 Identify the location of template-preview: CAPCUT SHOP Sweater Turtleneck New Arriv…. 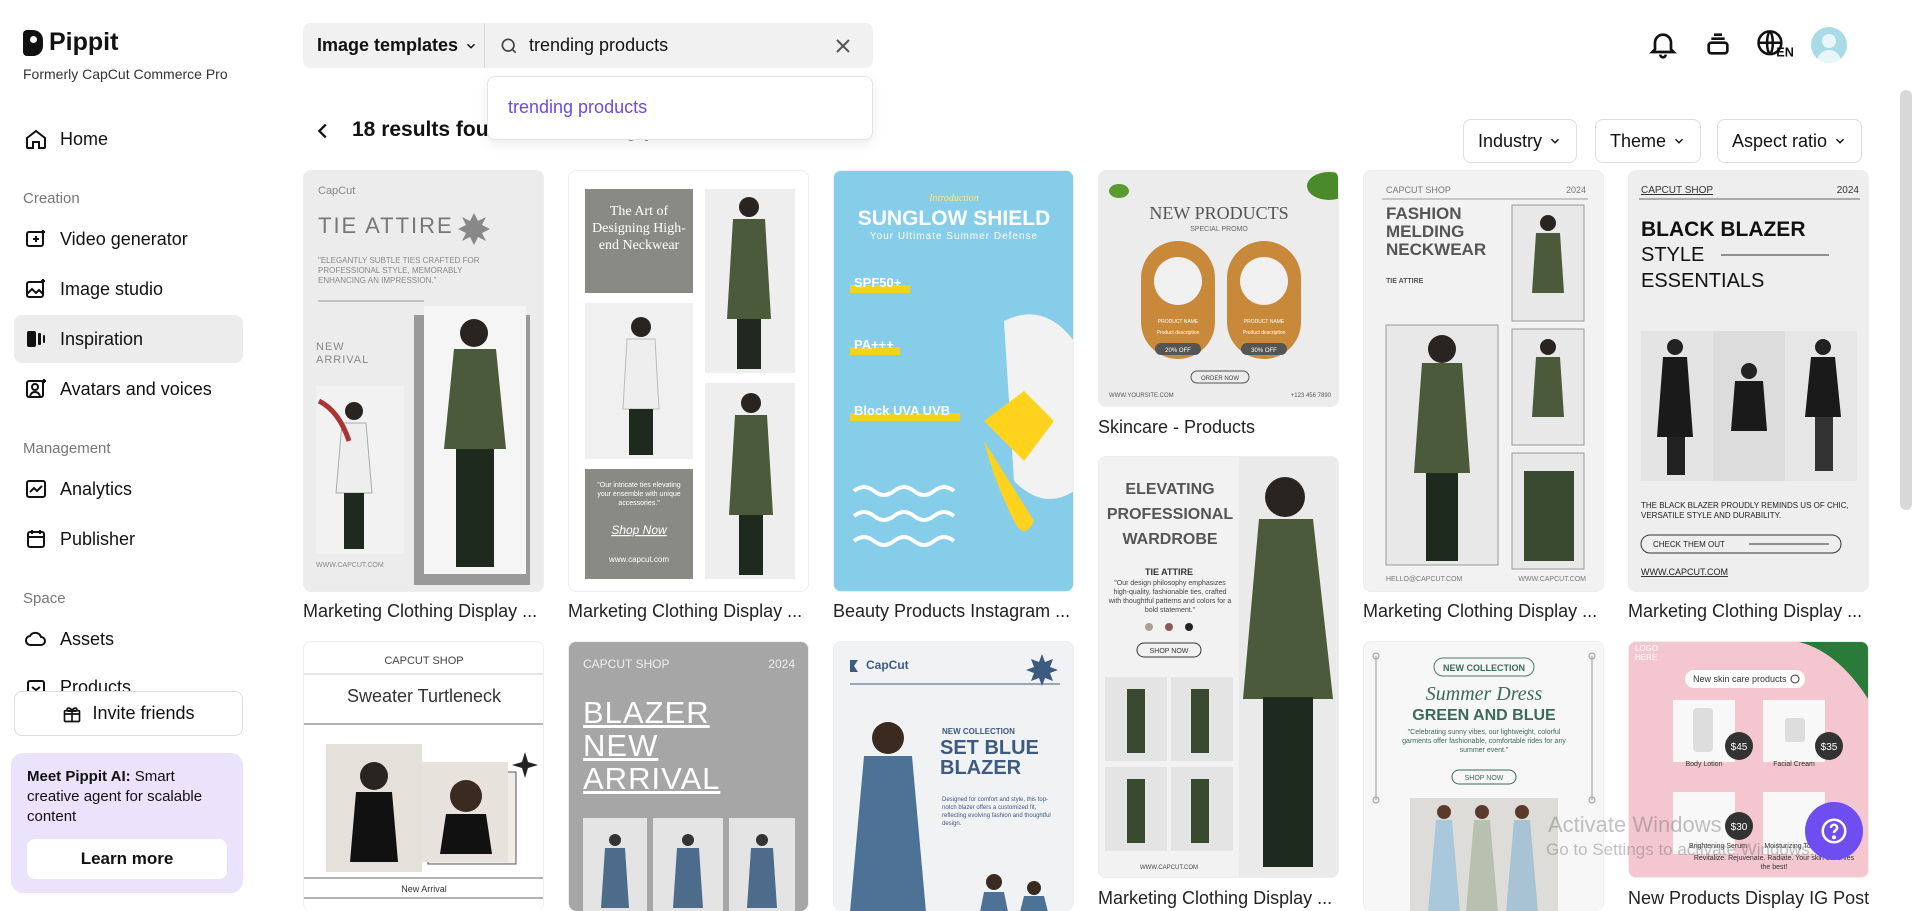
(423, 777).